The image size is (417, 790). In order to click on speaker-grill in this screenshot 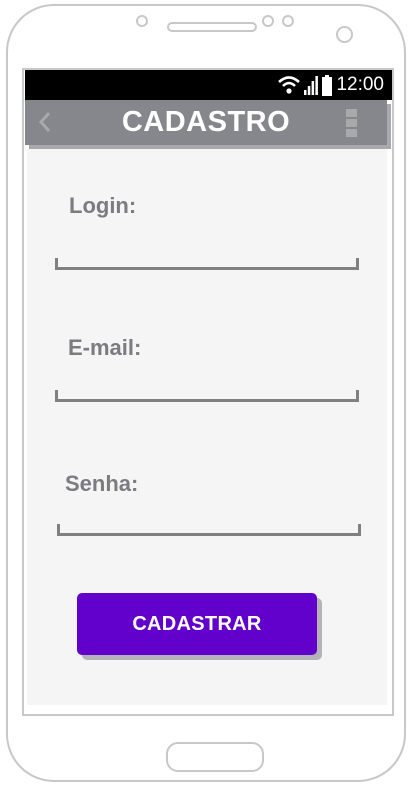, I will do `click(212, 27)`.